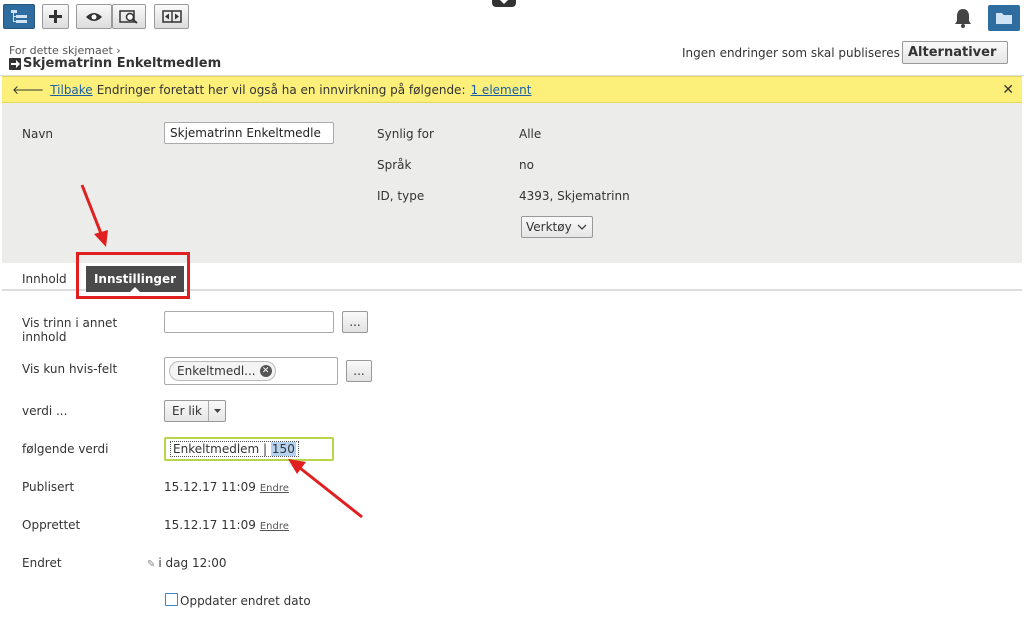 The height and width of the screenshot is (643, 1024). Describe the element at coordinates (331, 492) in the screenshot. I see `annotation-arrow-value` at that location.